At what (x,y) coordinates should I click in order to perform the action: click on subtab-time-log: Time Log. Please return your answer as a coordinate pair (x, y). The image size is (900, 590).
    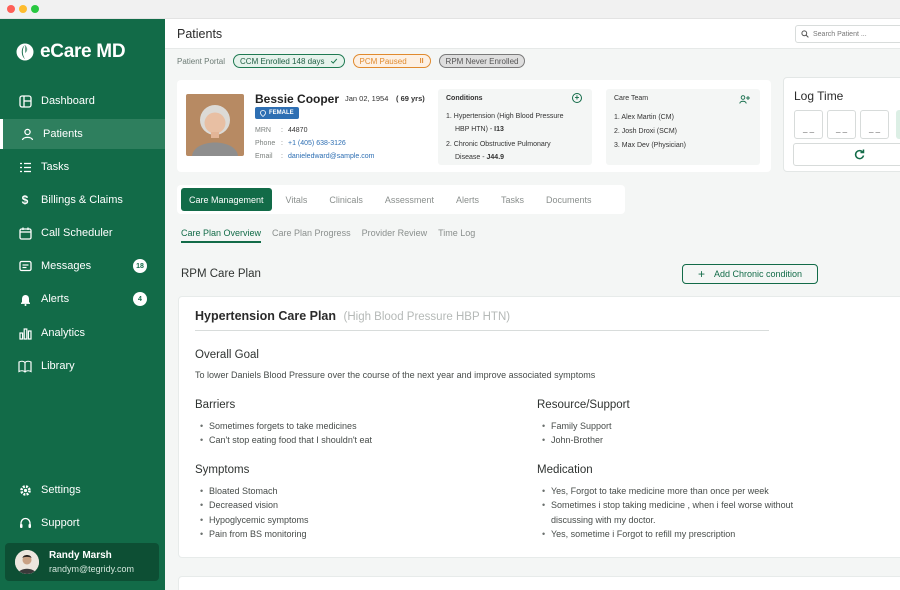
    Looking at the image, I should click on (456, 235).